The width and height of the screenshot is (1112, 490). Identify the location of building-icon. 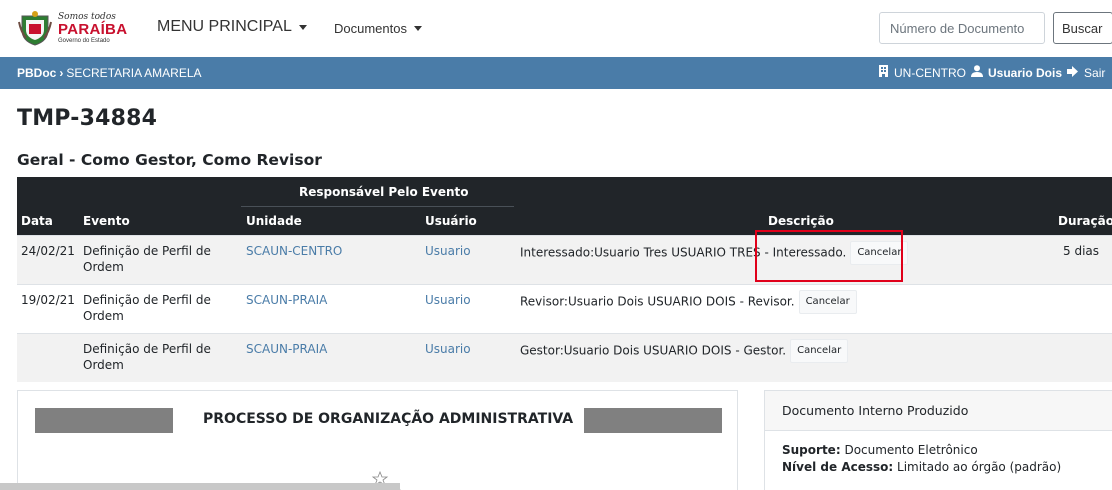
(883, 72).